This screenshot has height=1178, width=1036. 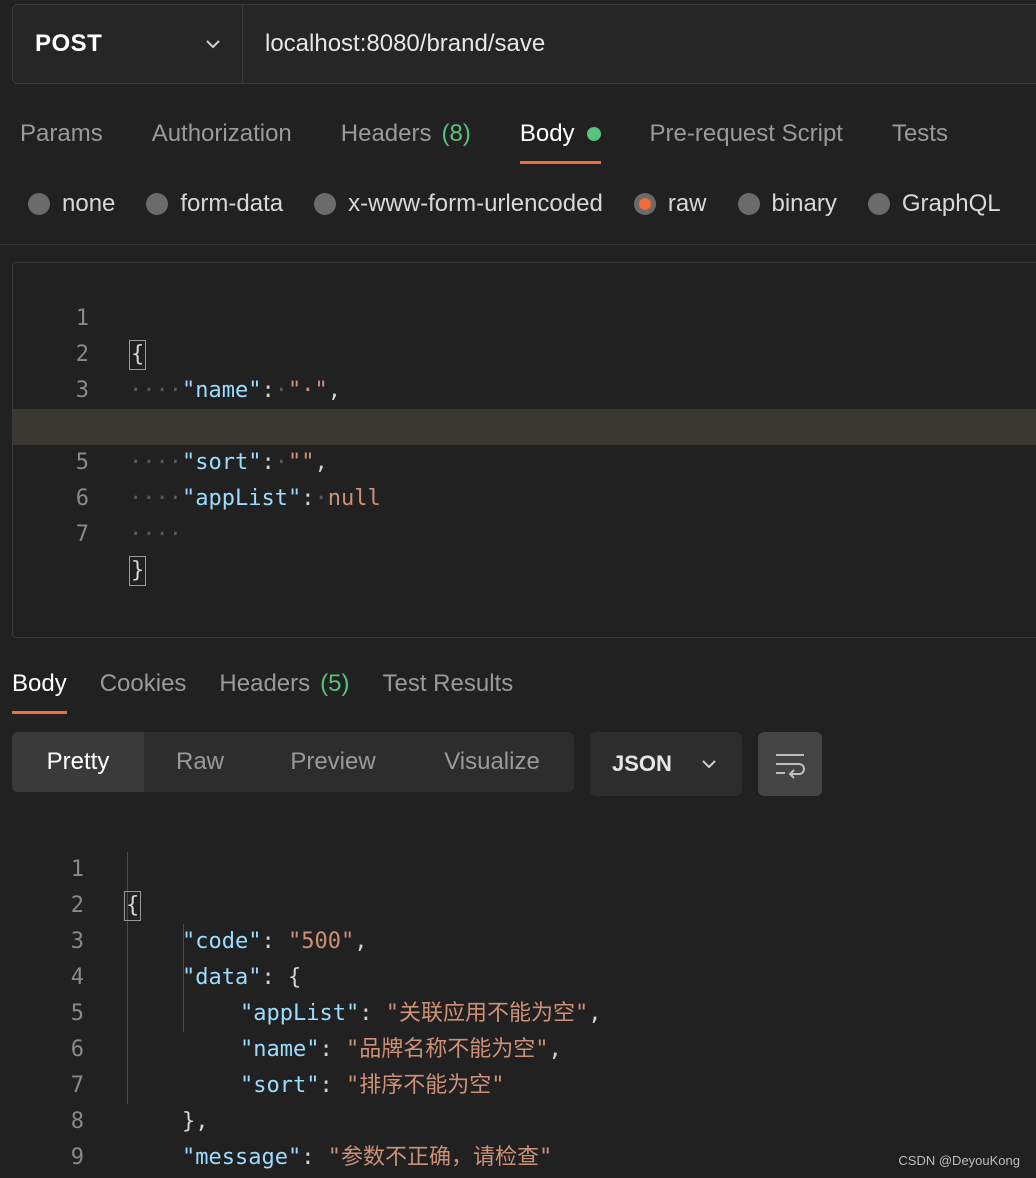 I want to click on radio-label: GraphQL, so click(x=951, y=203).